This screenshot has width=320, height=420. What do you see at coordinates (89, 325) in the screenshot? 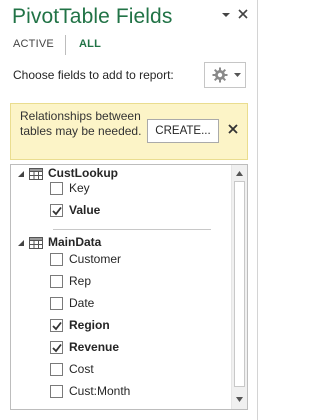
I see `field-label: Region` at bounding box center [89, 325].